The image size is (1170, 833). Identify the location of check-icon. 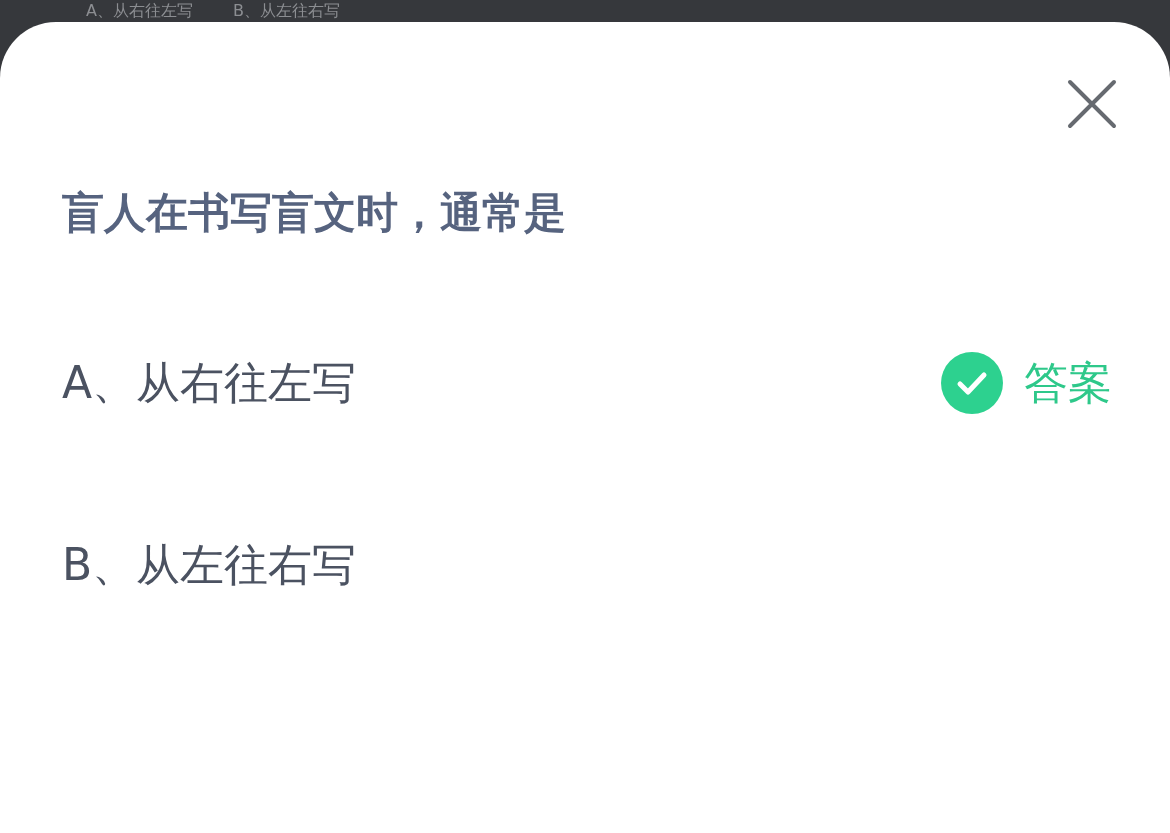
(972, 382).